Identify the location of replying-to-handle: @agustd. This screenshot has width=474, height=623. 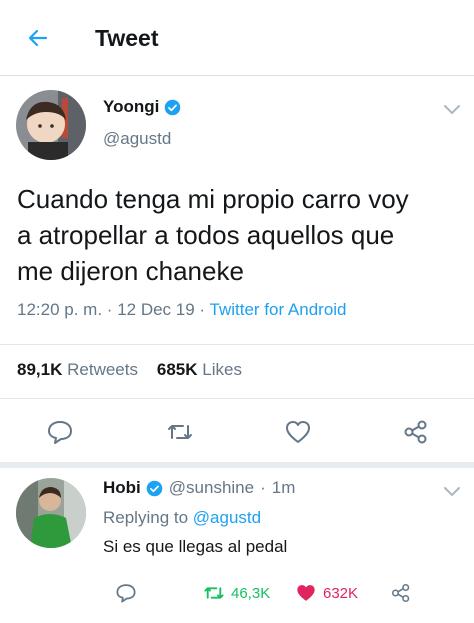
(227, 517).